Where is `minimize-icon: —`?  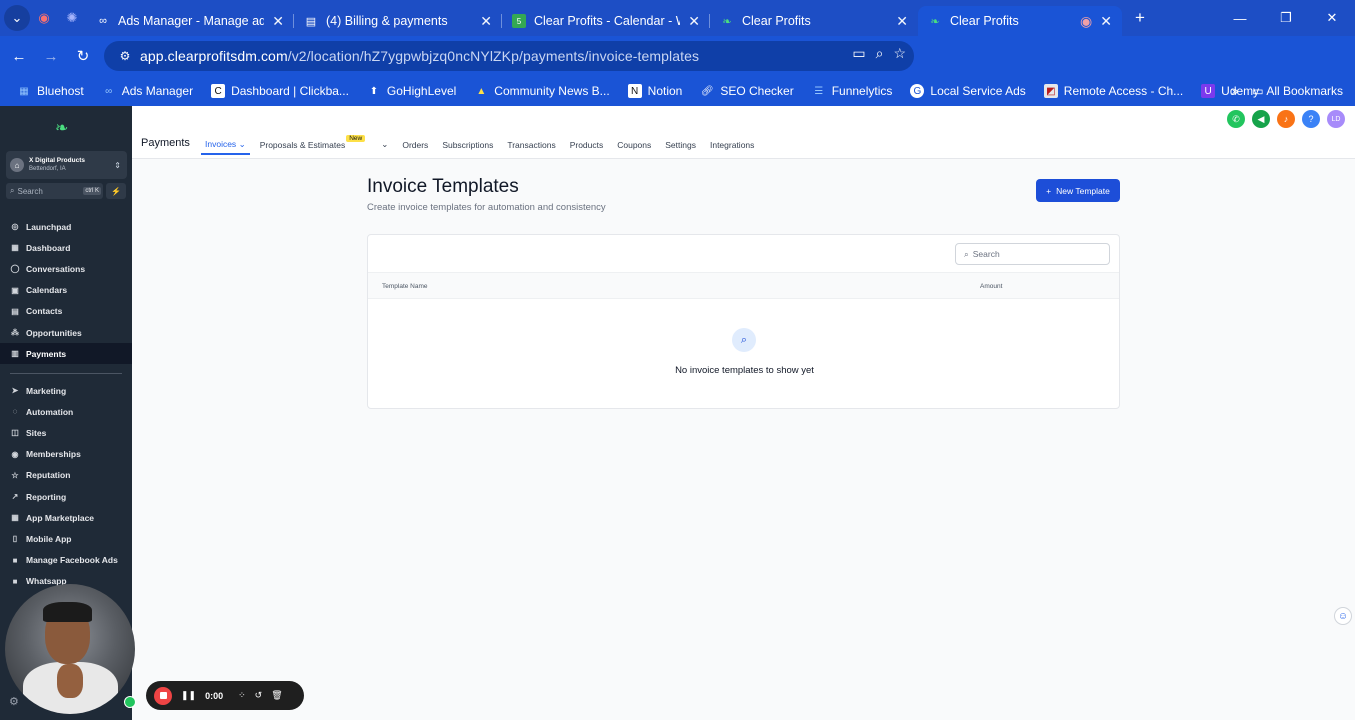 minimize-icon: — is located at coordinates (1240, 18).